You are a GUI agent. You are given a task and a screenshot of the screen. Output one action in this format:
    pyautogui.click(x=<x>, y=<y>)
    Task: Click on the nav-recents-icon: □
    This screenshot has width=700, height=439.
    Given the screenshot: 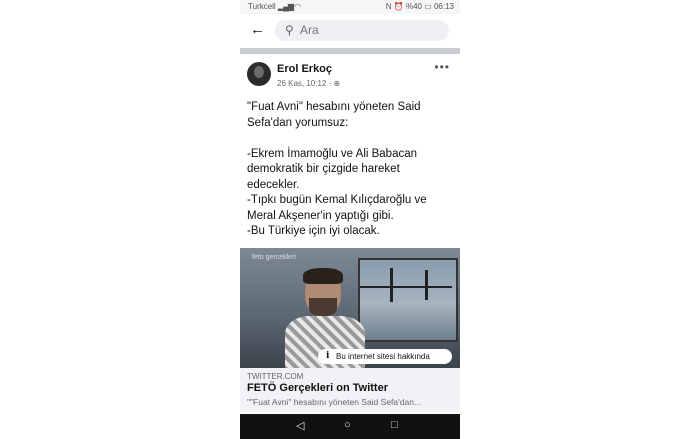 What is the action you would take?
    pyautogui.click(x=394, y=425)
    